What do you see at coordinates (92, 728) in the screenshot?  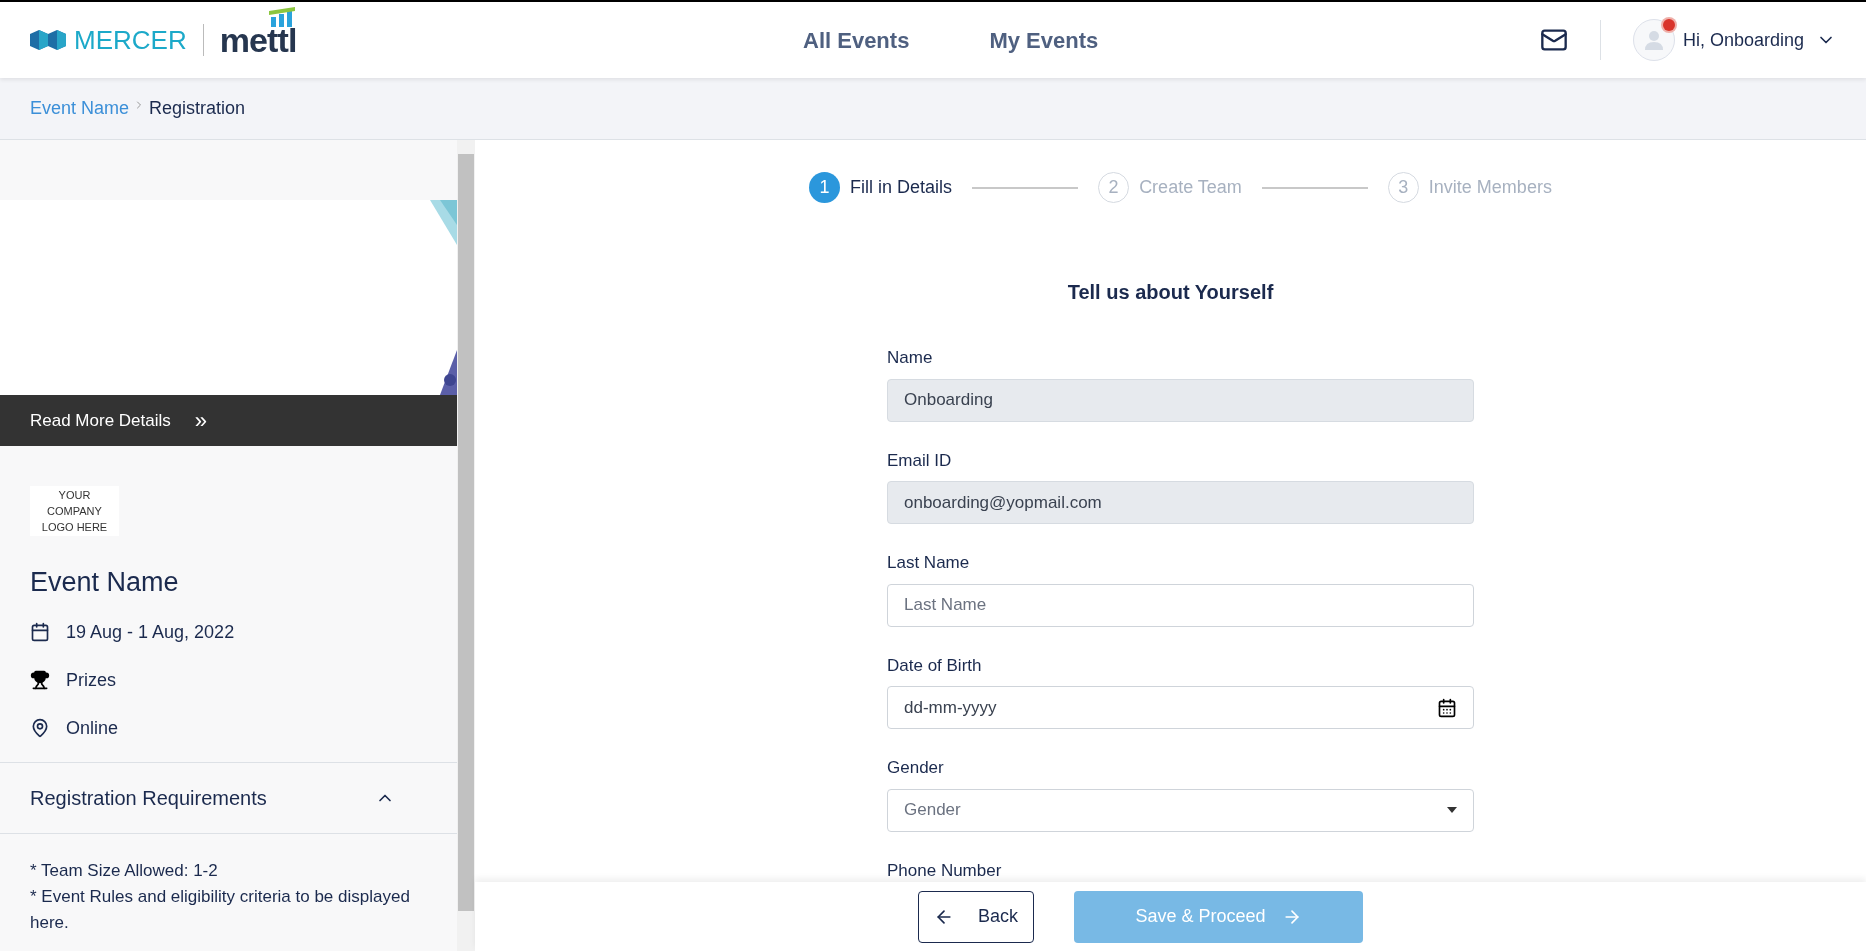 I see `event-detail: Online` at bounding box center [92, 728].